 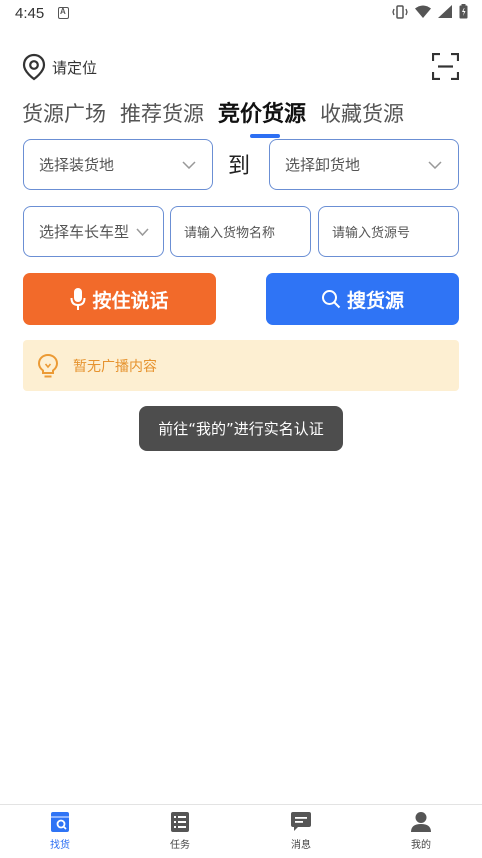 I want to click on vibrate-icon, so click(x=400, y=11).